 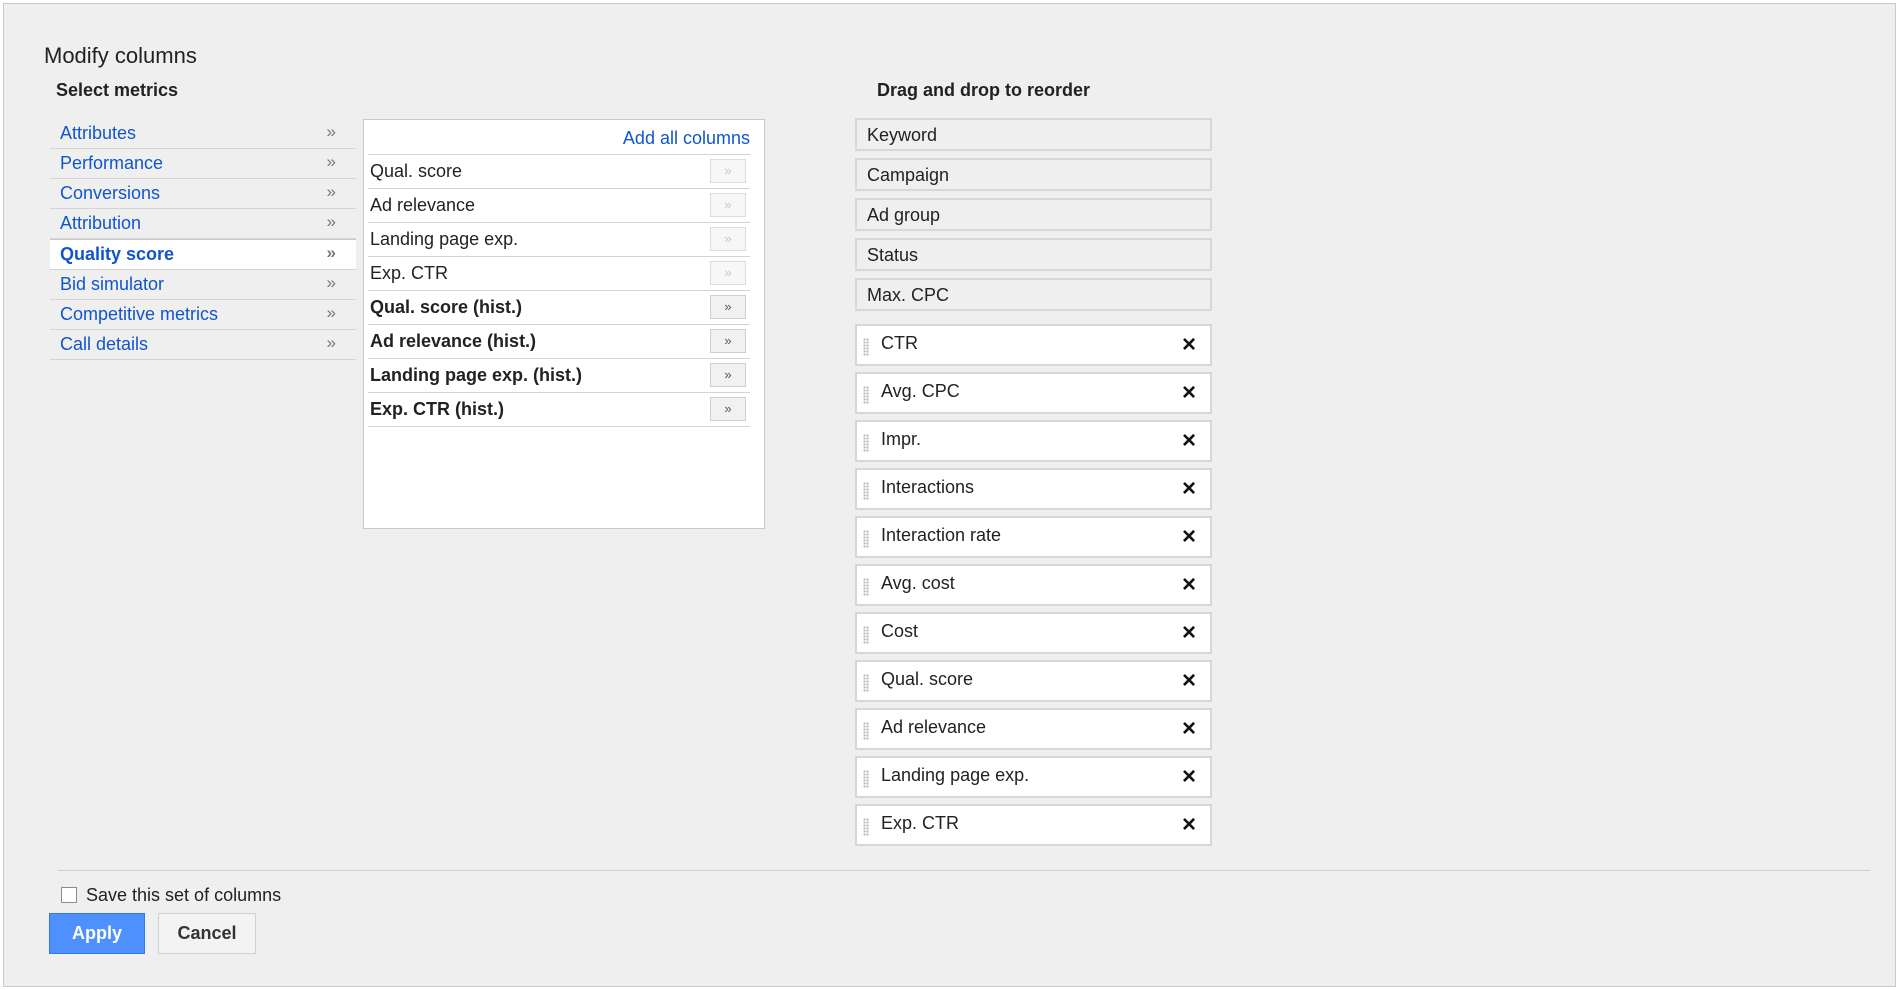 I want to click on category-item: Competitive metrics », so click(x=203, y=315).